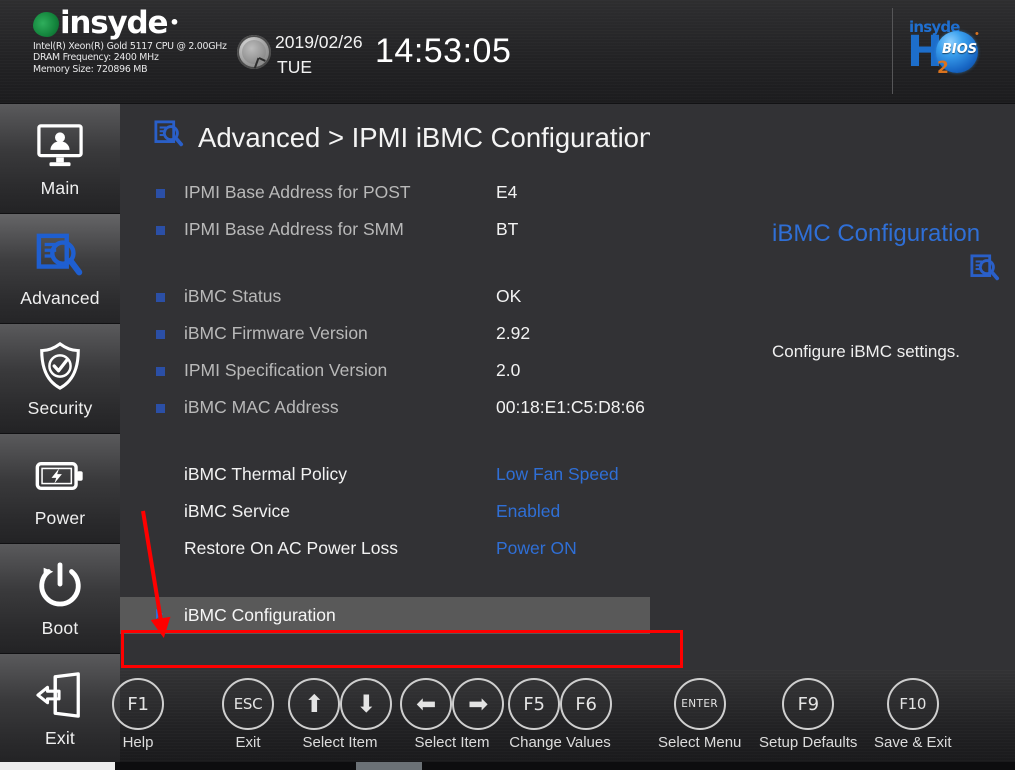 The image size is (1015, 770). Describe the element at coordinates (262, 59) in the screenshot. I see `clock-hour-hand` at that location.